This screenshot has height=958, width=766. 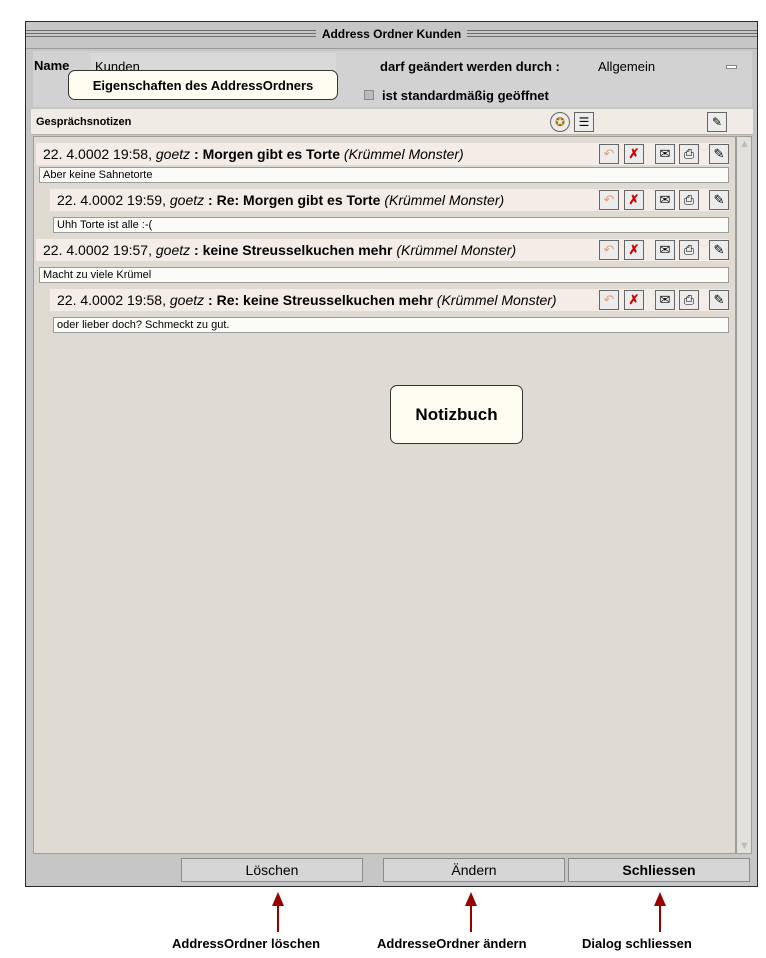 What do you see at coordinates (744, 144) in the screenshot?
I see `scroll-up-arrow-icon: ▲` at bounding box center [744, 144].